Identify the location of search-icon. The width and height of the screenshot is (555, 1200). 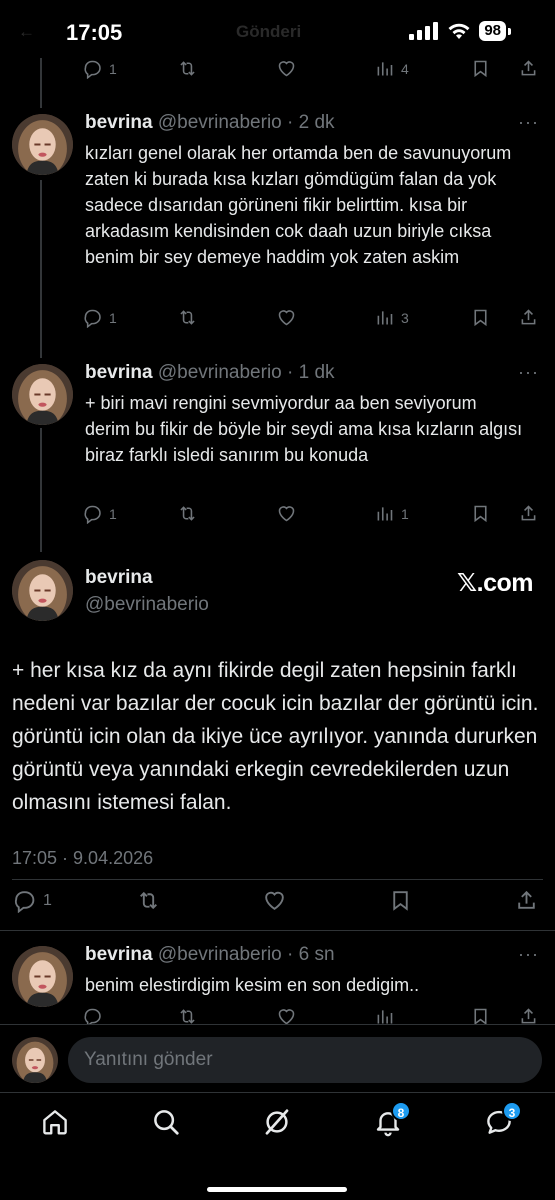
(166, 1122).